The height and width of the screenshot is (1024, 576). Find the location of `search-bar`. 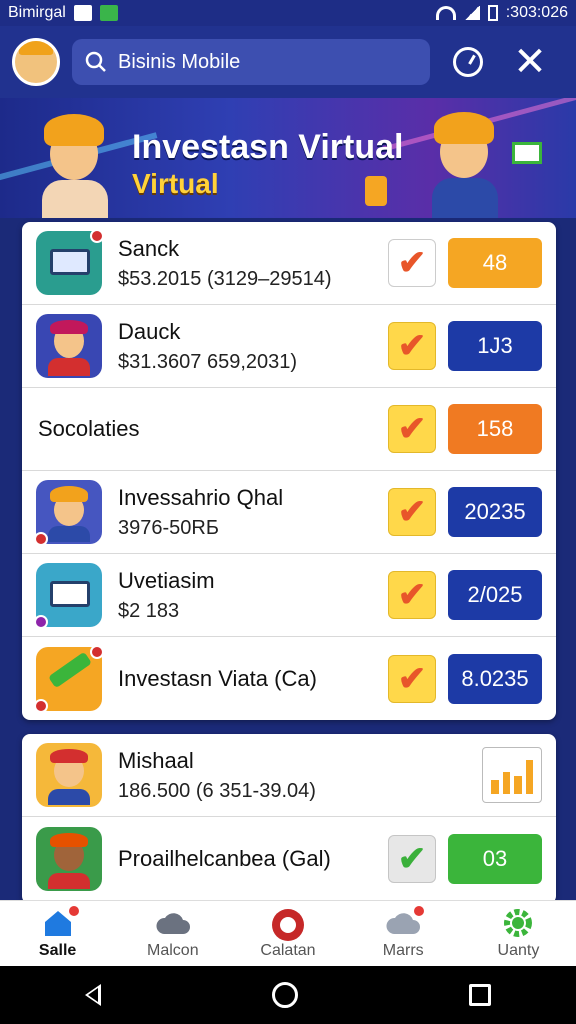

search-bar is located at coordinates (251, 62).